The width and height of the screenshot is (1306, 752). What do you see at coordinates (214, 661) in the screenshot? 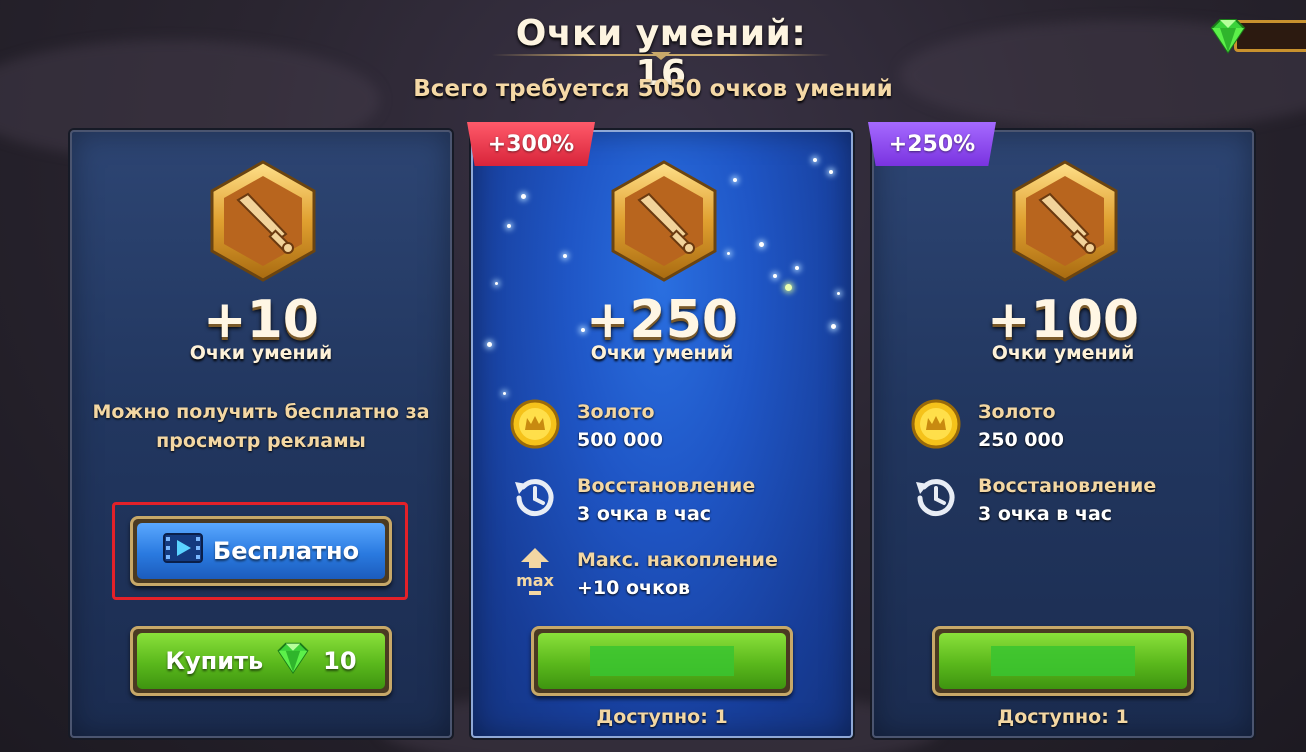
I see `buy-button-label: Купить` at bounding box center [214, 661].